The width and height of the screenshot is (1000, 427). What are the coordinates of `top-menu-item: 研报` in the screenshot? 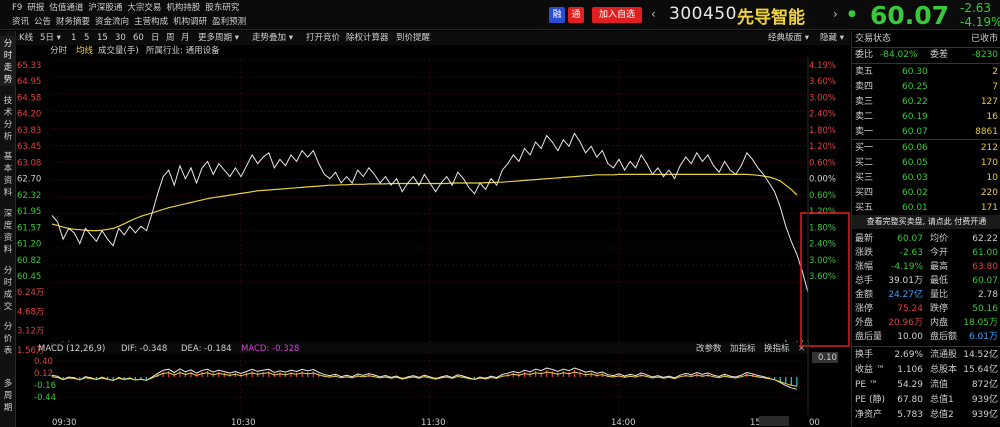 It's located at (38, 8).